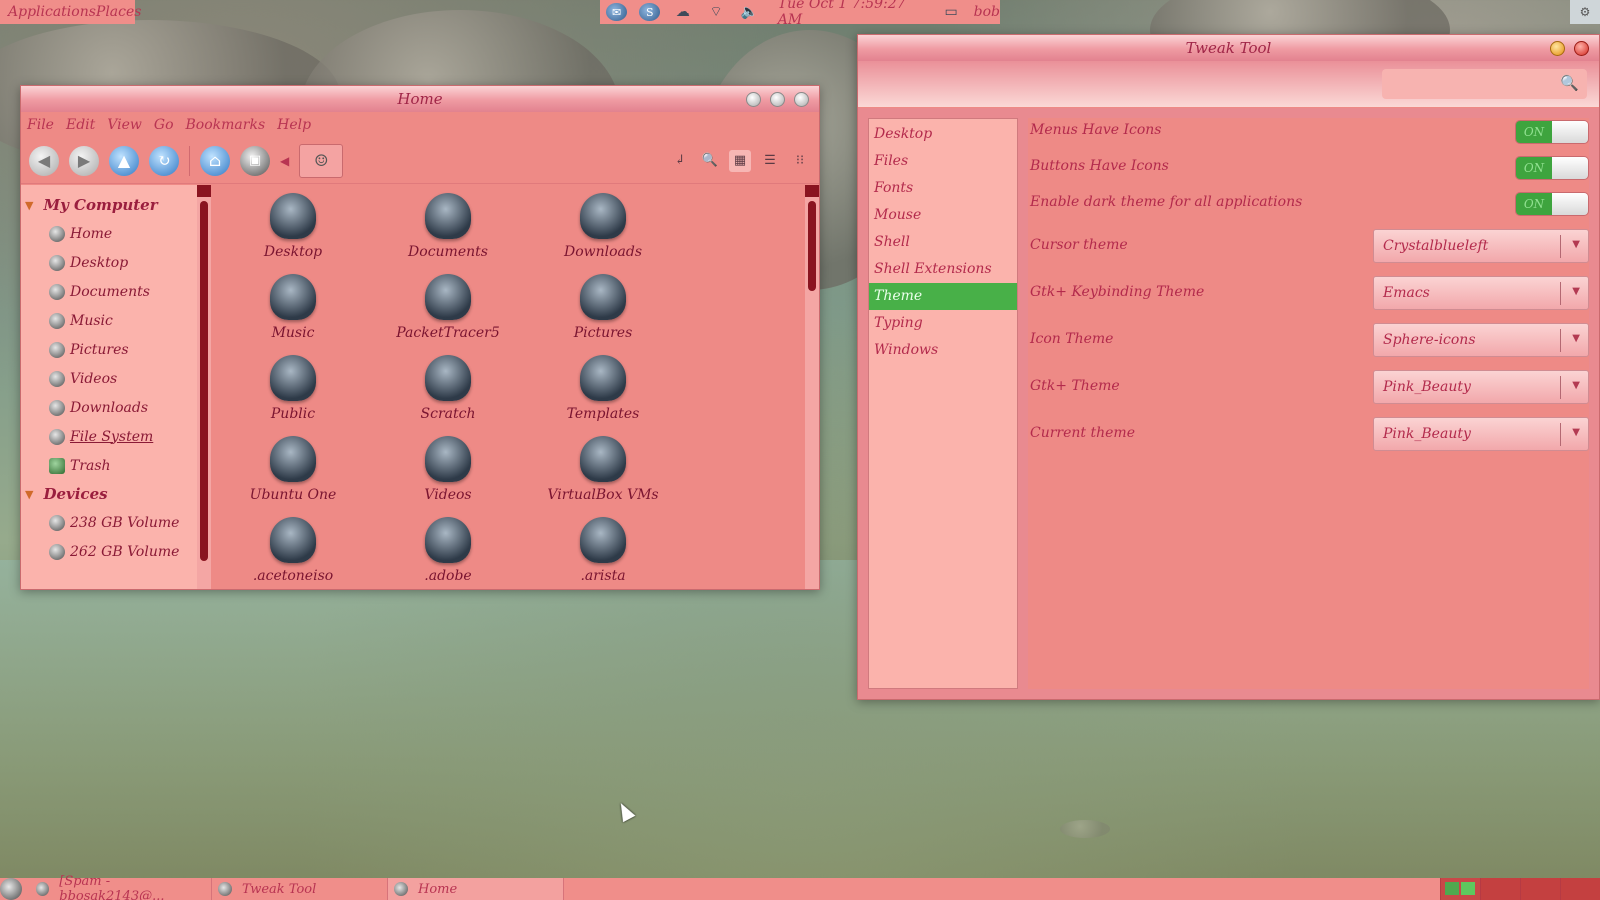 The image size is (1600, 900). I want to click on file-item-pictures: Pictures, so click(603, 307).